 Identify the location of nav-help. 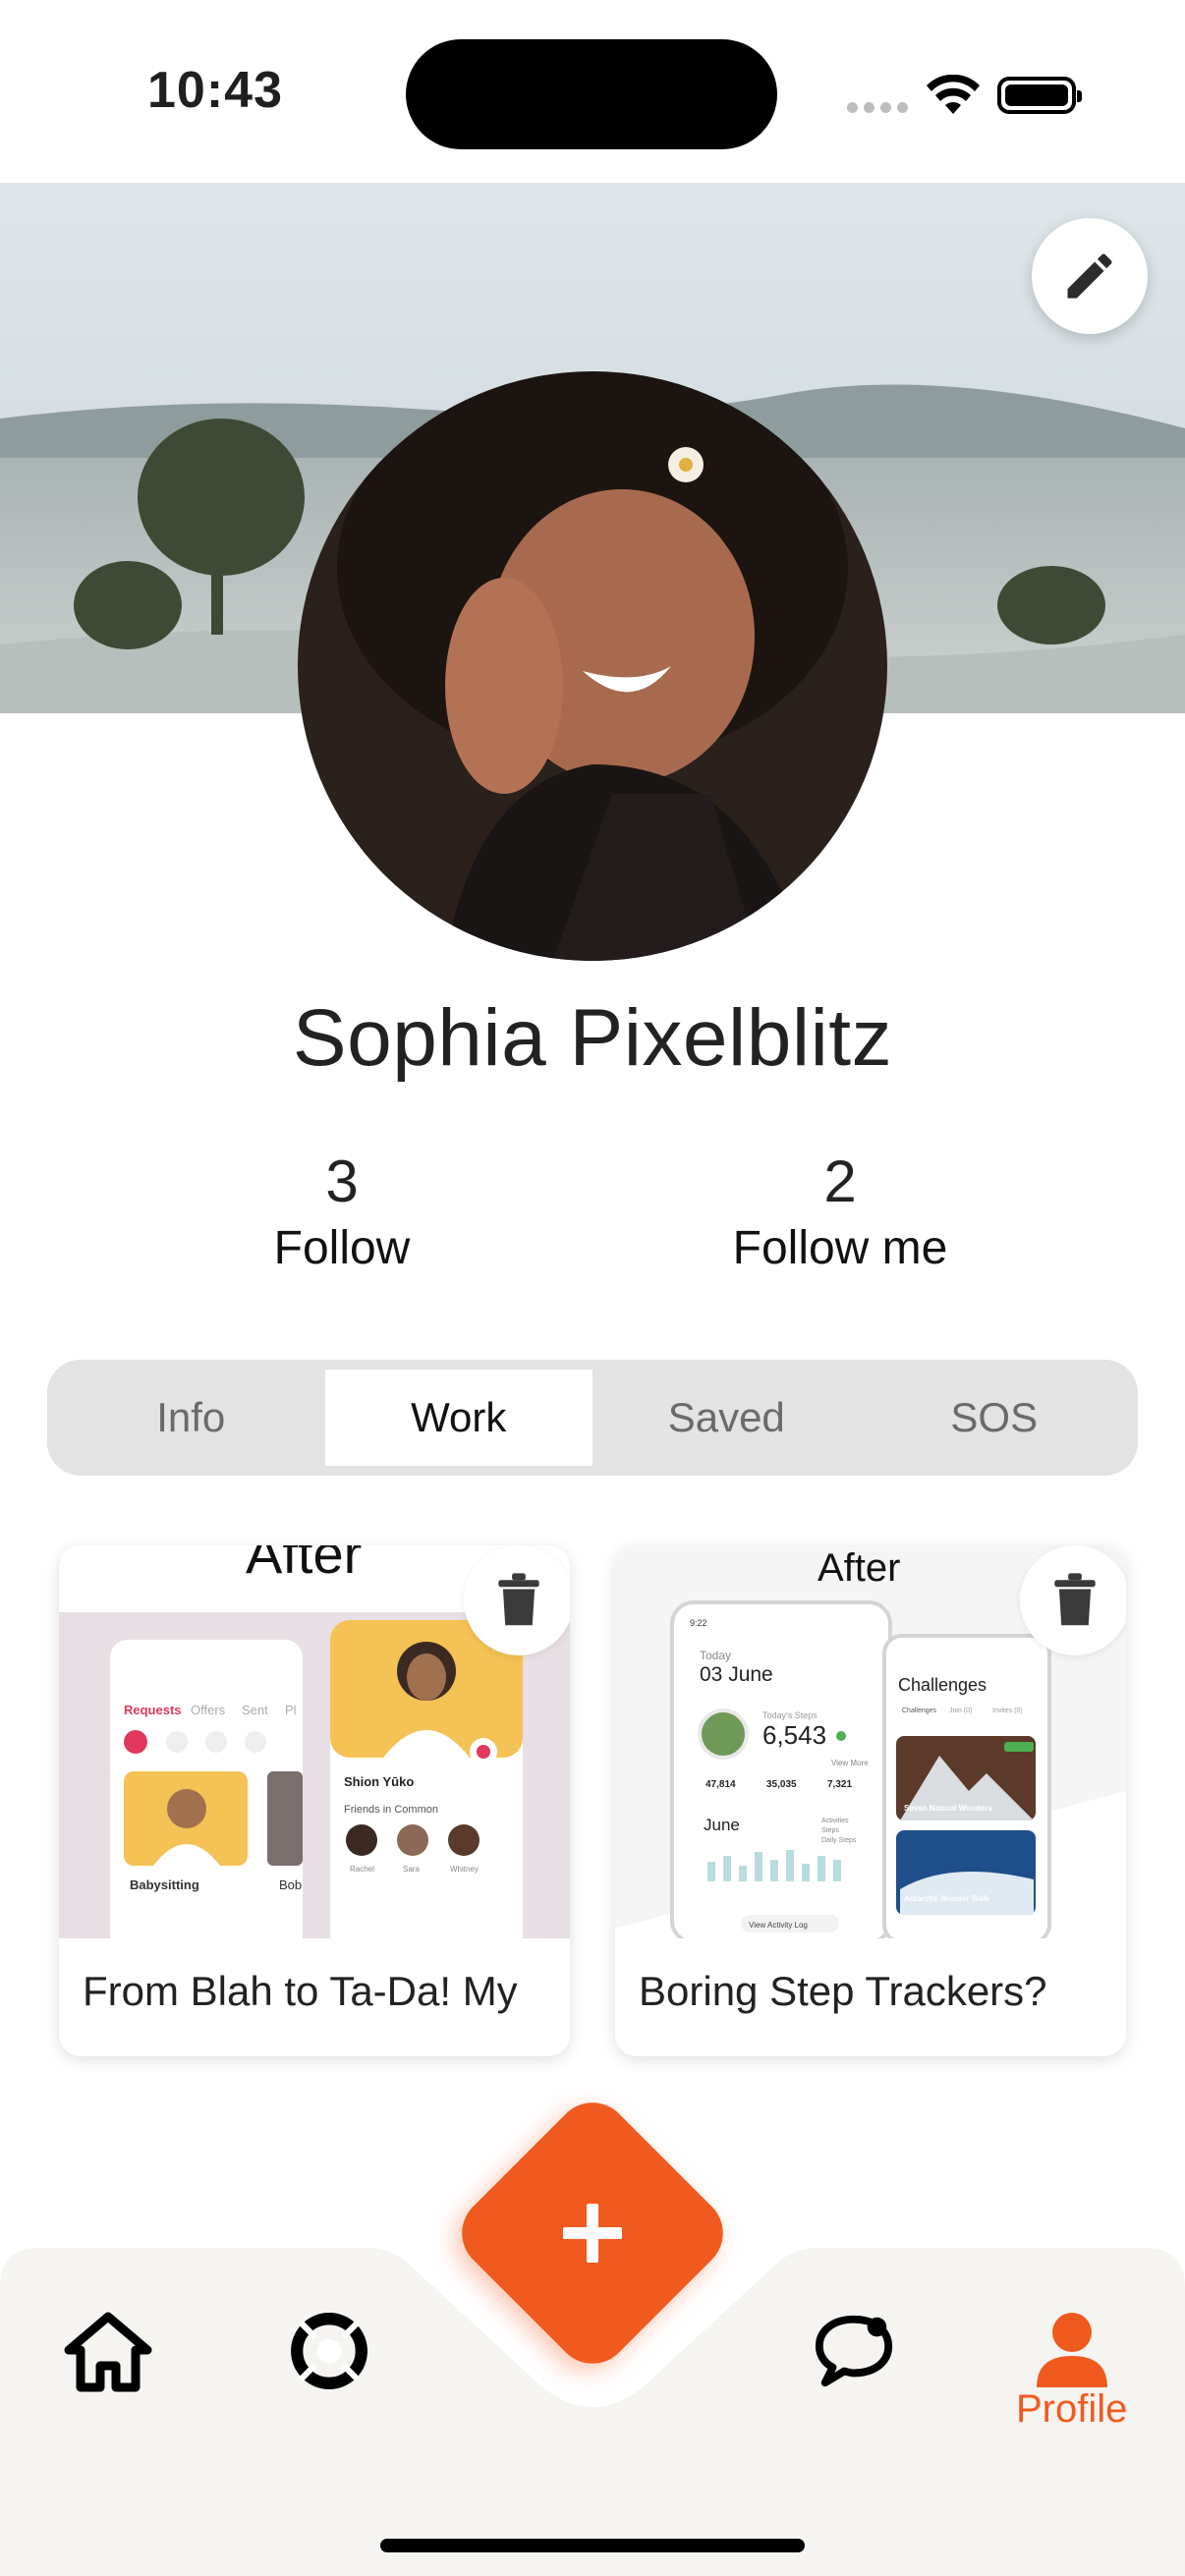
(329, 2351).